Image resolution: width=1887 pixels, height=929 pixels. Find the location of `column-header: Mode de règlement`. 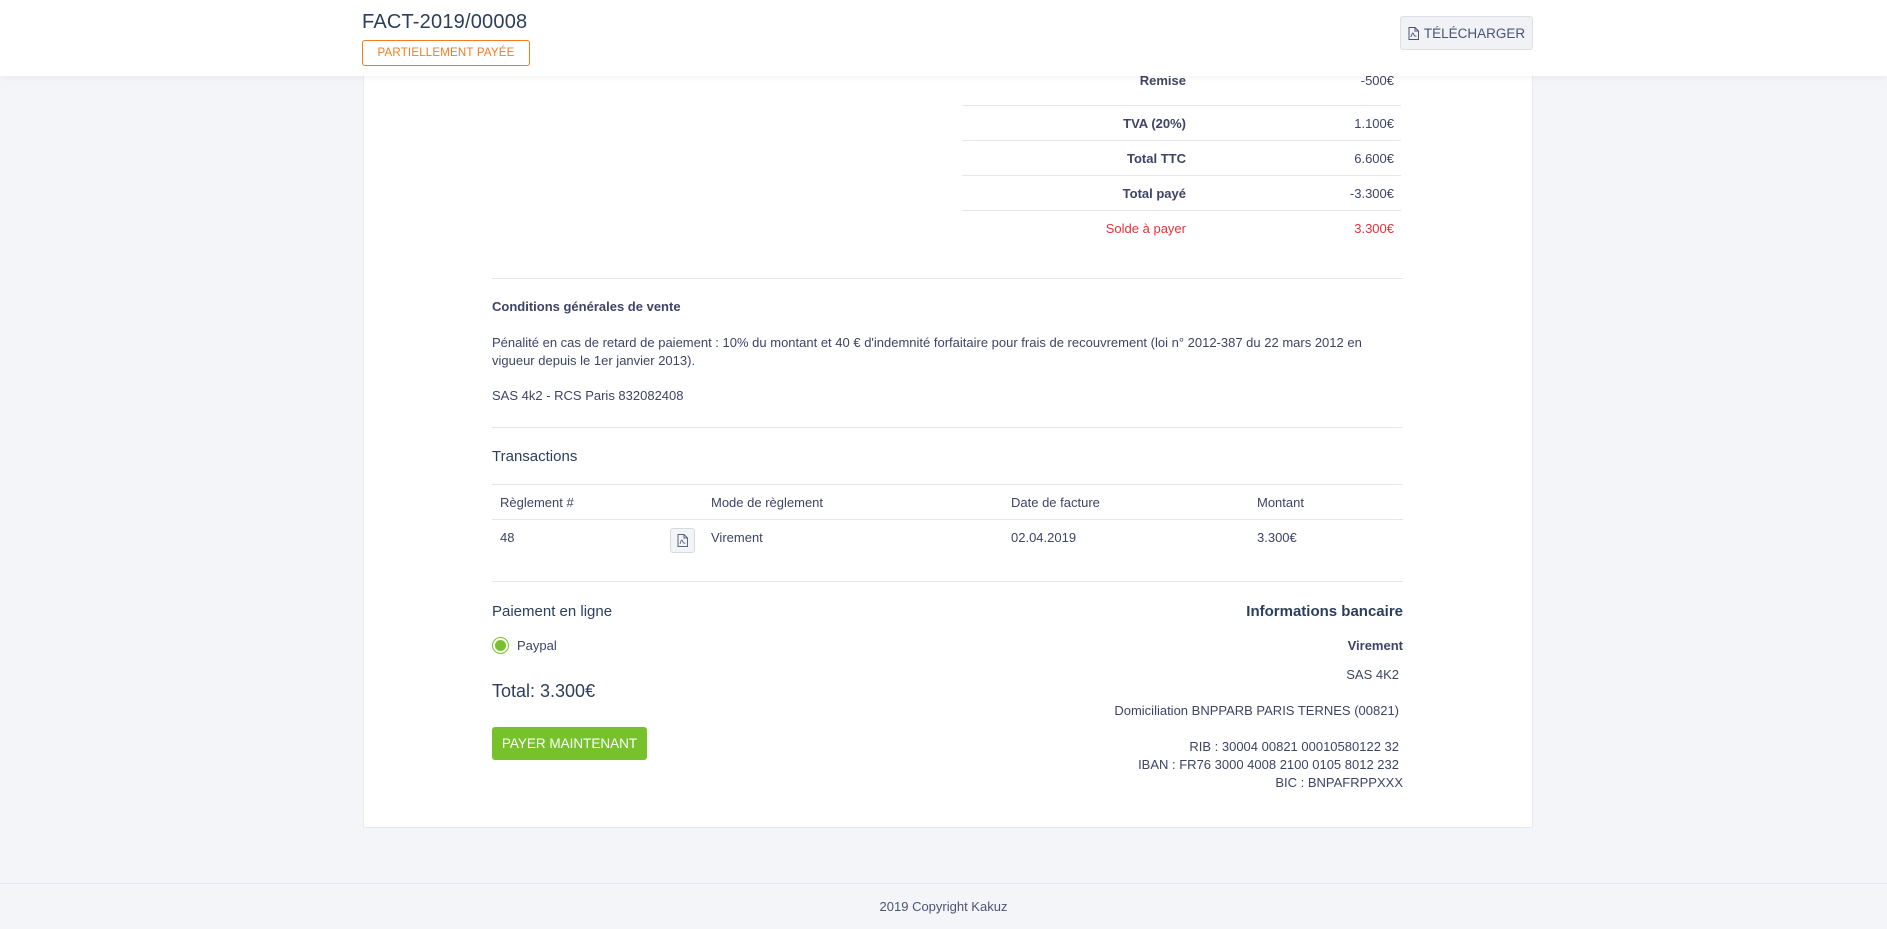

column-header: Mode de règlement is located at coordinates (767, 502).